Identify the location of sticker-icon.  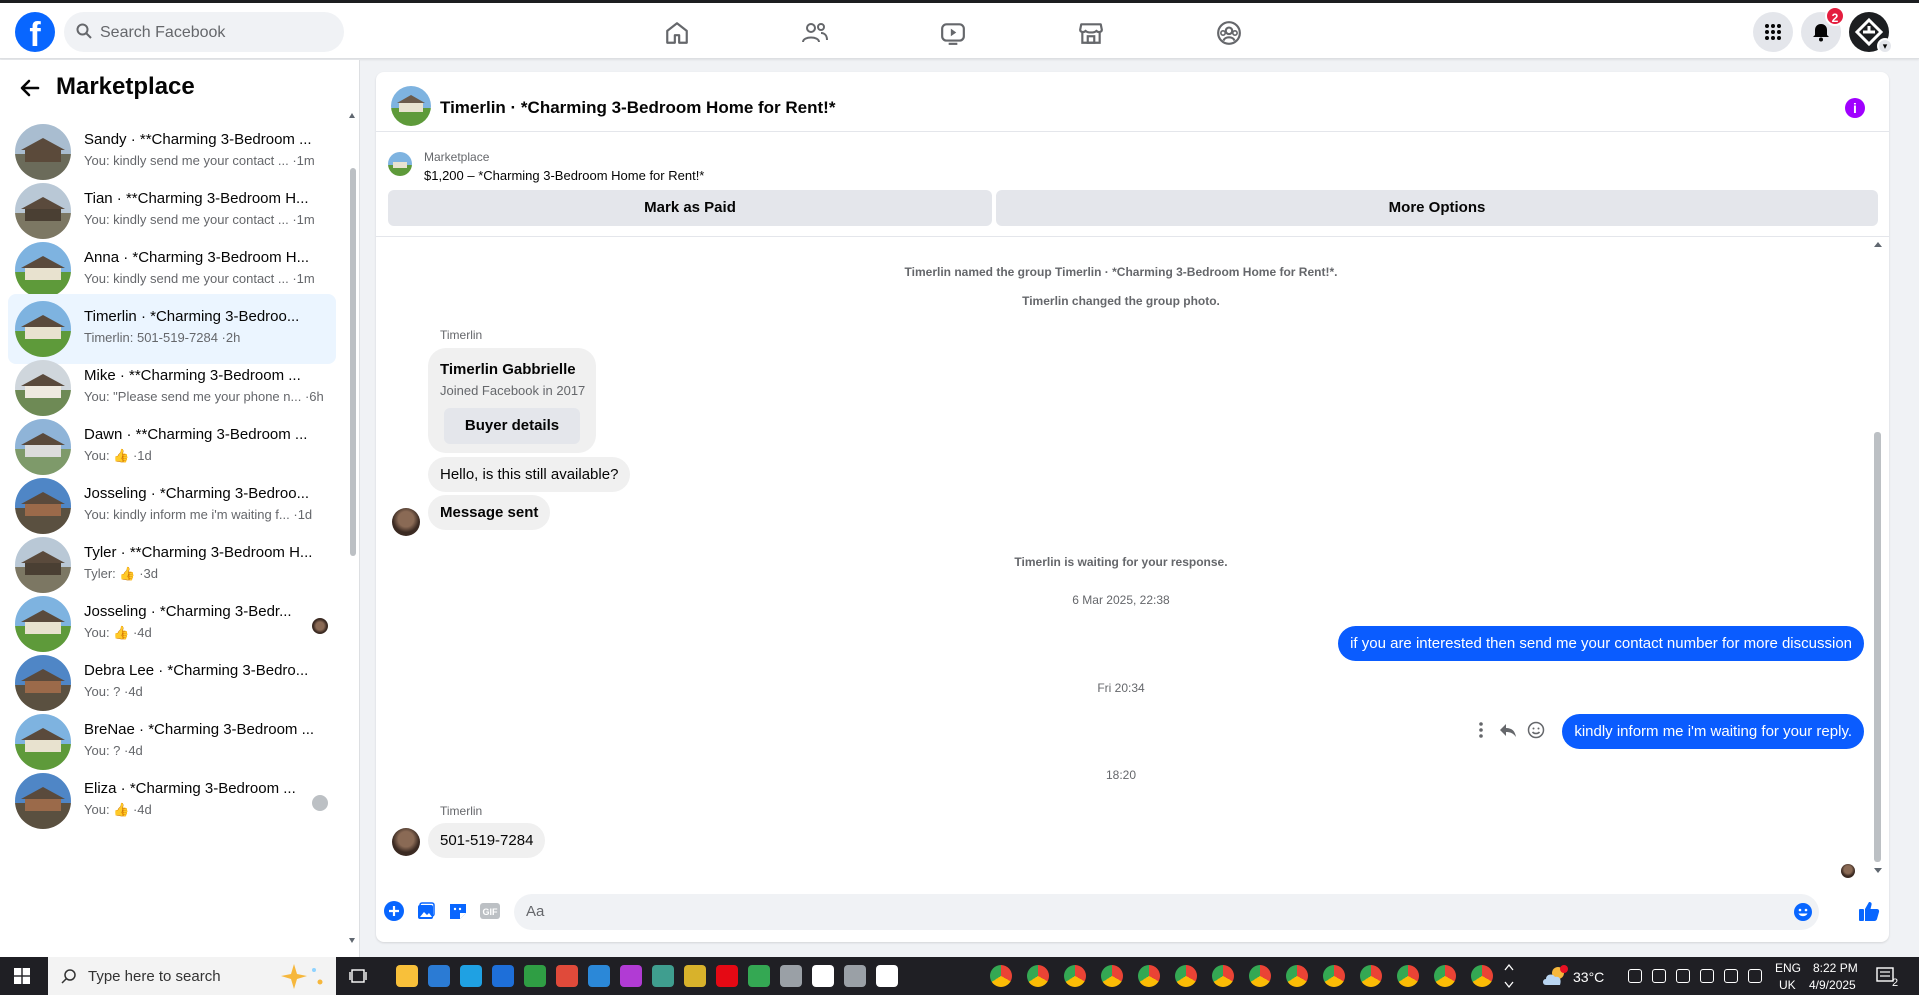
(458, 911).